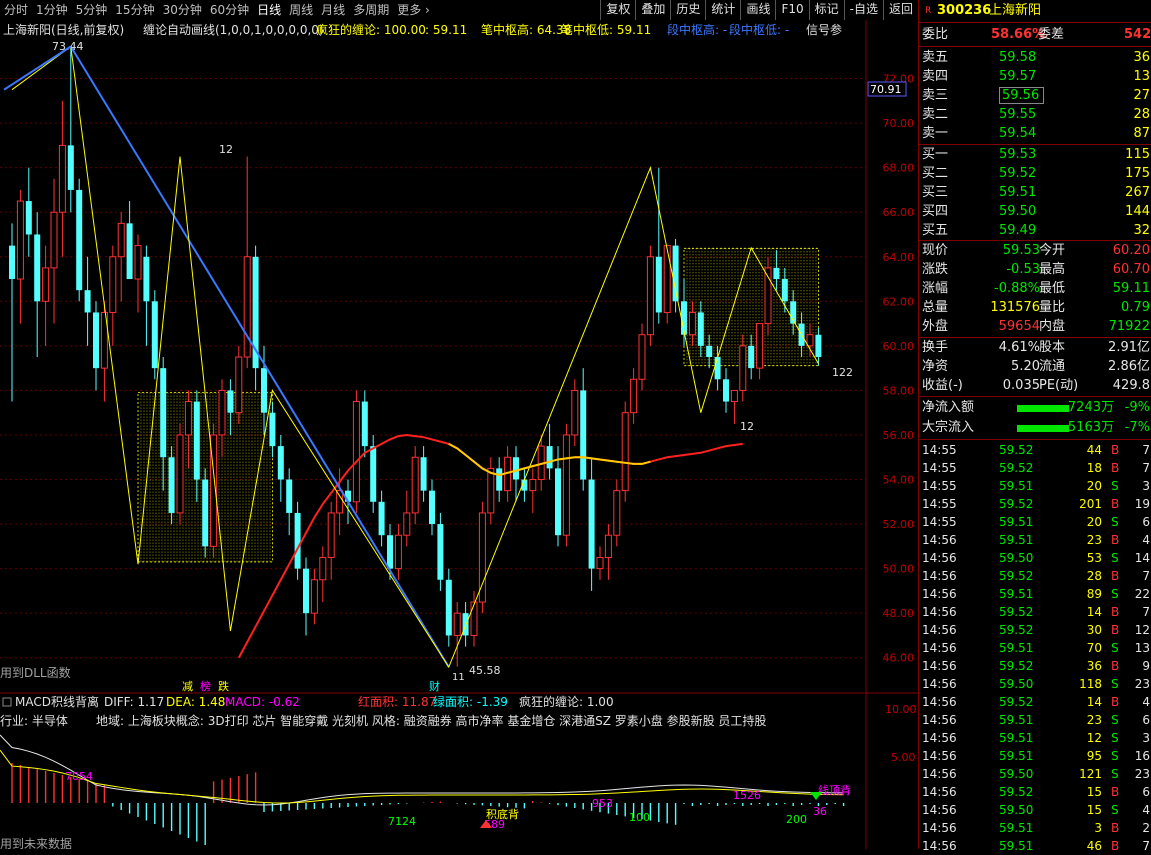  I want to click on period-tab-0: 分时, so click(16, 10).